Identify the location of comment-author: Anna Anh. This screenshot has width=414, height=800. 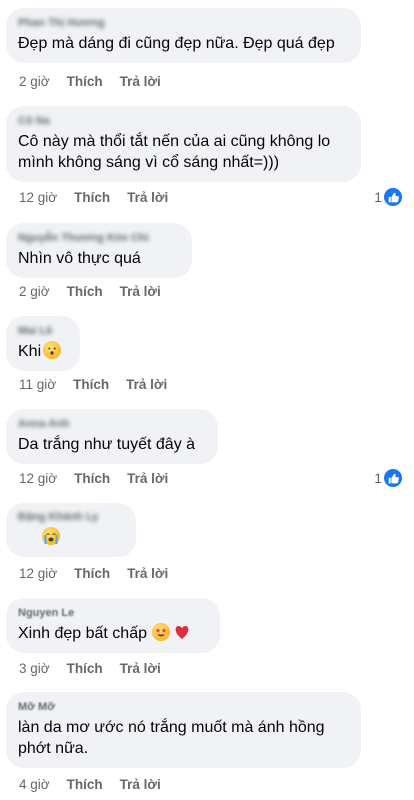
(112, 424).